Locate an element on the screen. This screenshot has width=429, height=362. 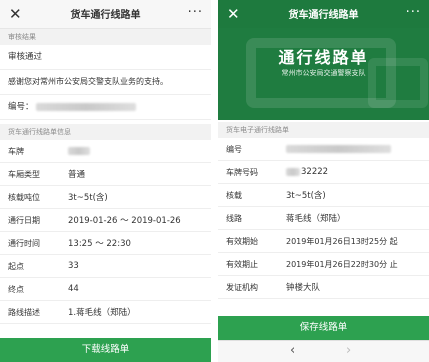
banner-subtitle: 常州市公安局交通警察支队 is located at coordinates (323, 73).